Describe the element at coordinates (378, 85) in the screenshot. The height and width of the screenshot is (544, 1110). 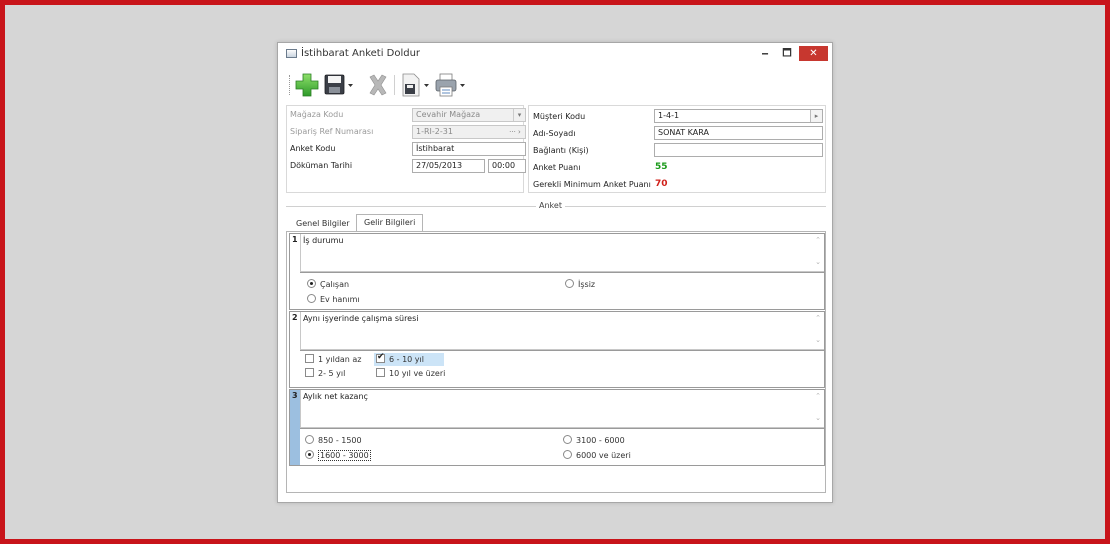
I see `delete-icon` at that location.